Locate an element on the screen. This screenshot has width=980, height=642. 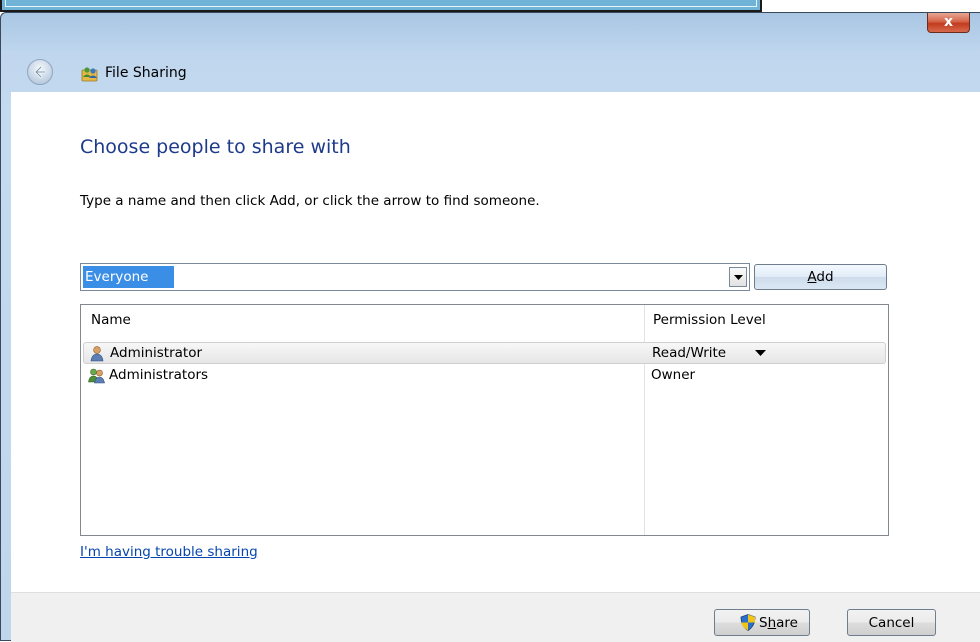
list-item: Administrators Owner is located at coordinates (484, 376).